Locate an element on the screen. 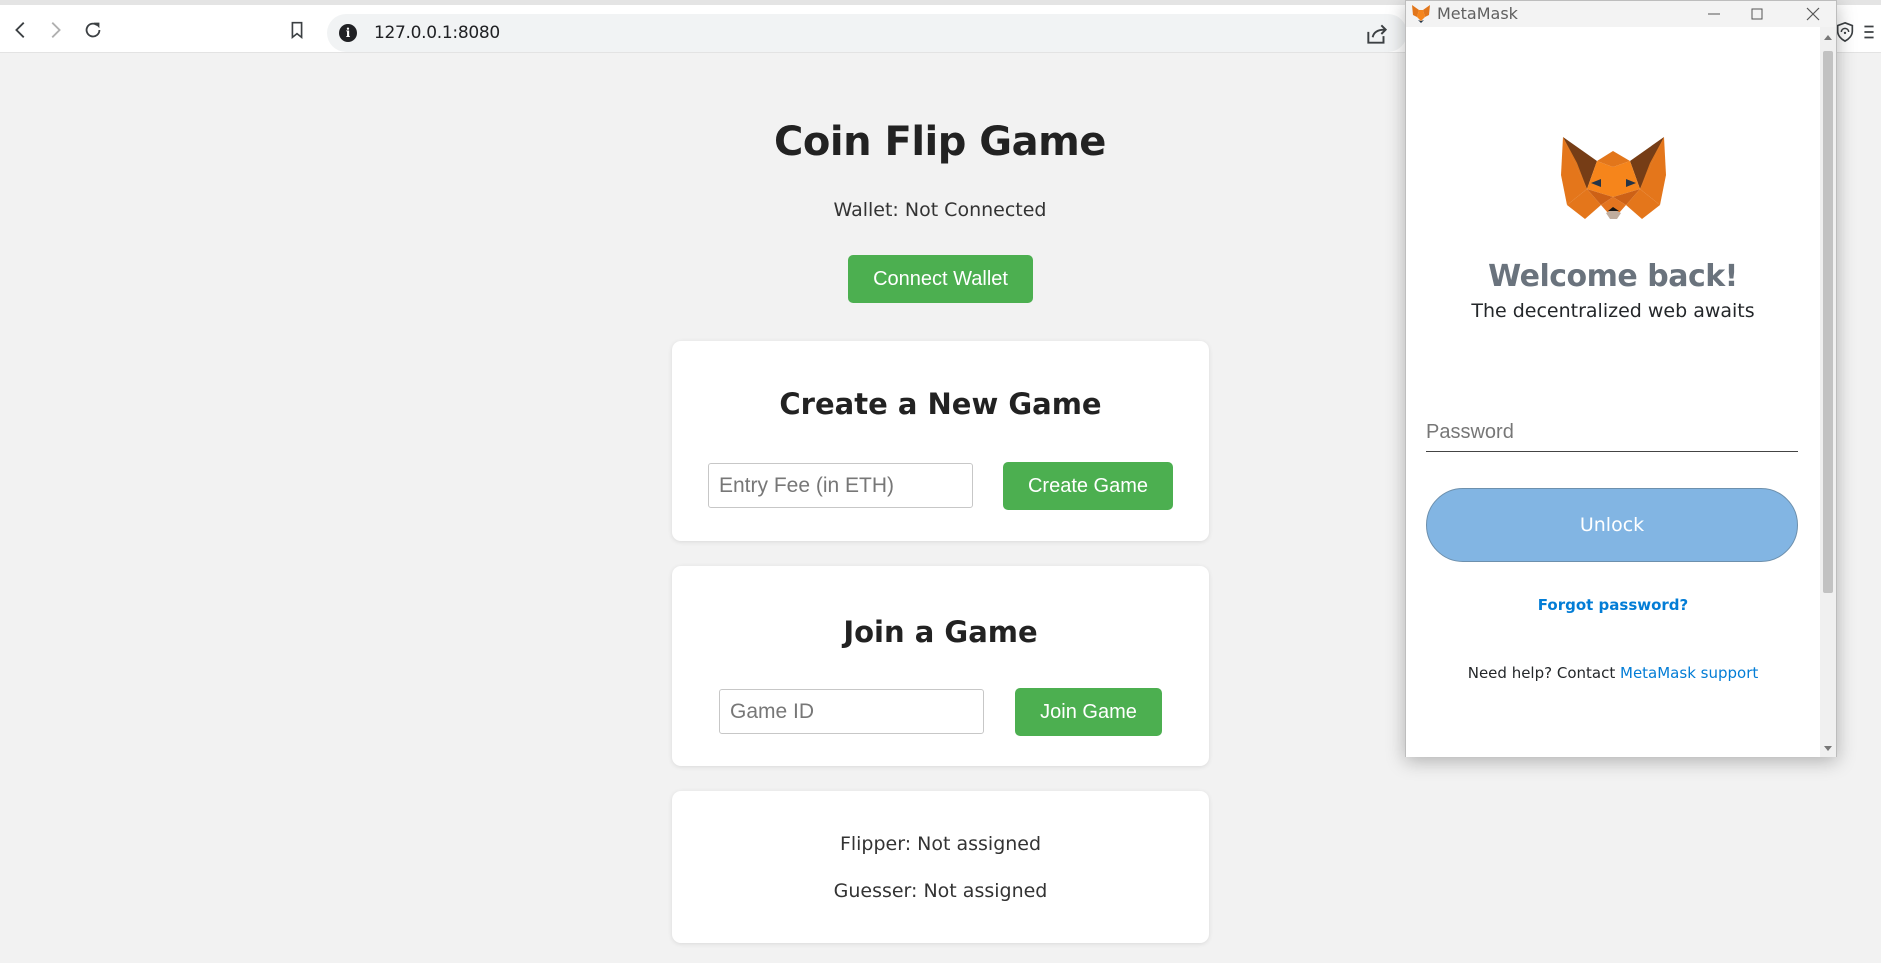 The image size is (1881, 963). share-icon is located at coordinates (1377, 34).